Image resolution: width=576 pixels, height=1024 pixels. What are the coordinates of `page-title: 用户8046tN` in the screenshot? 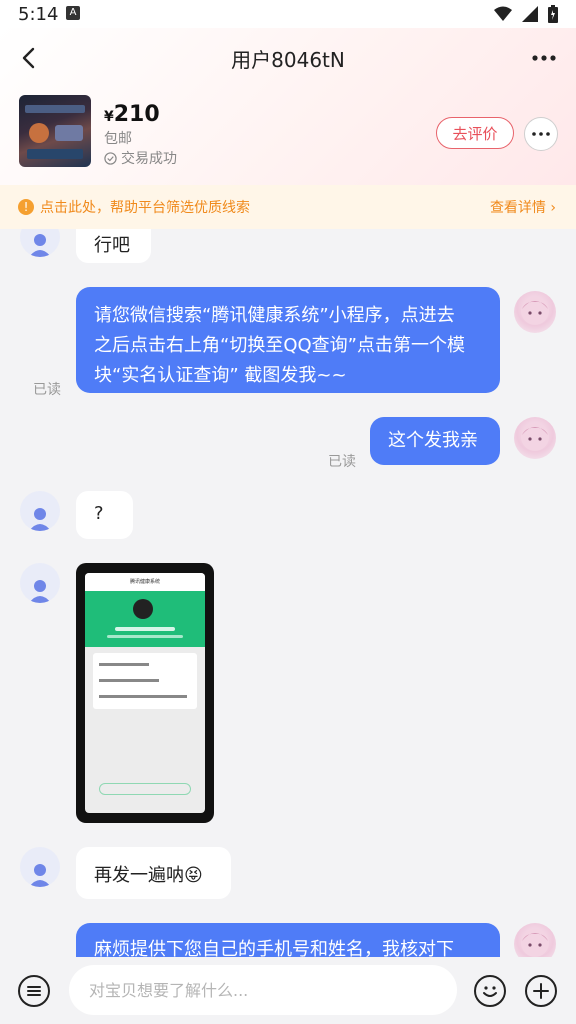 It's located at (288, 60).